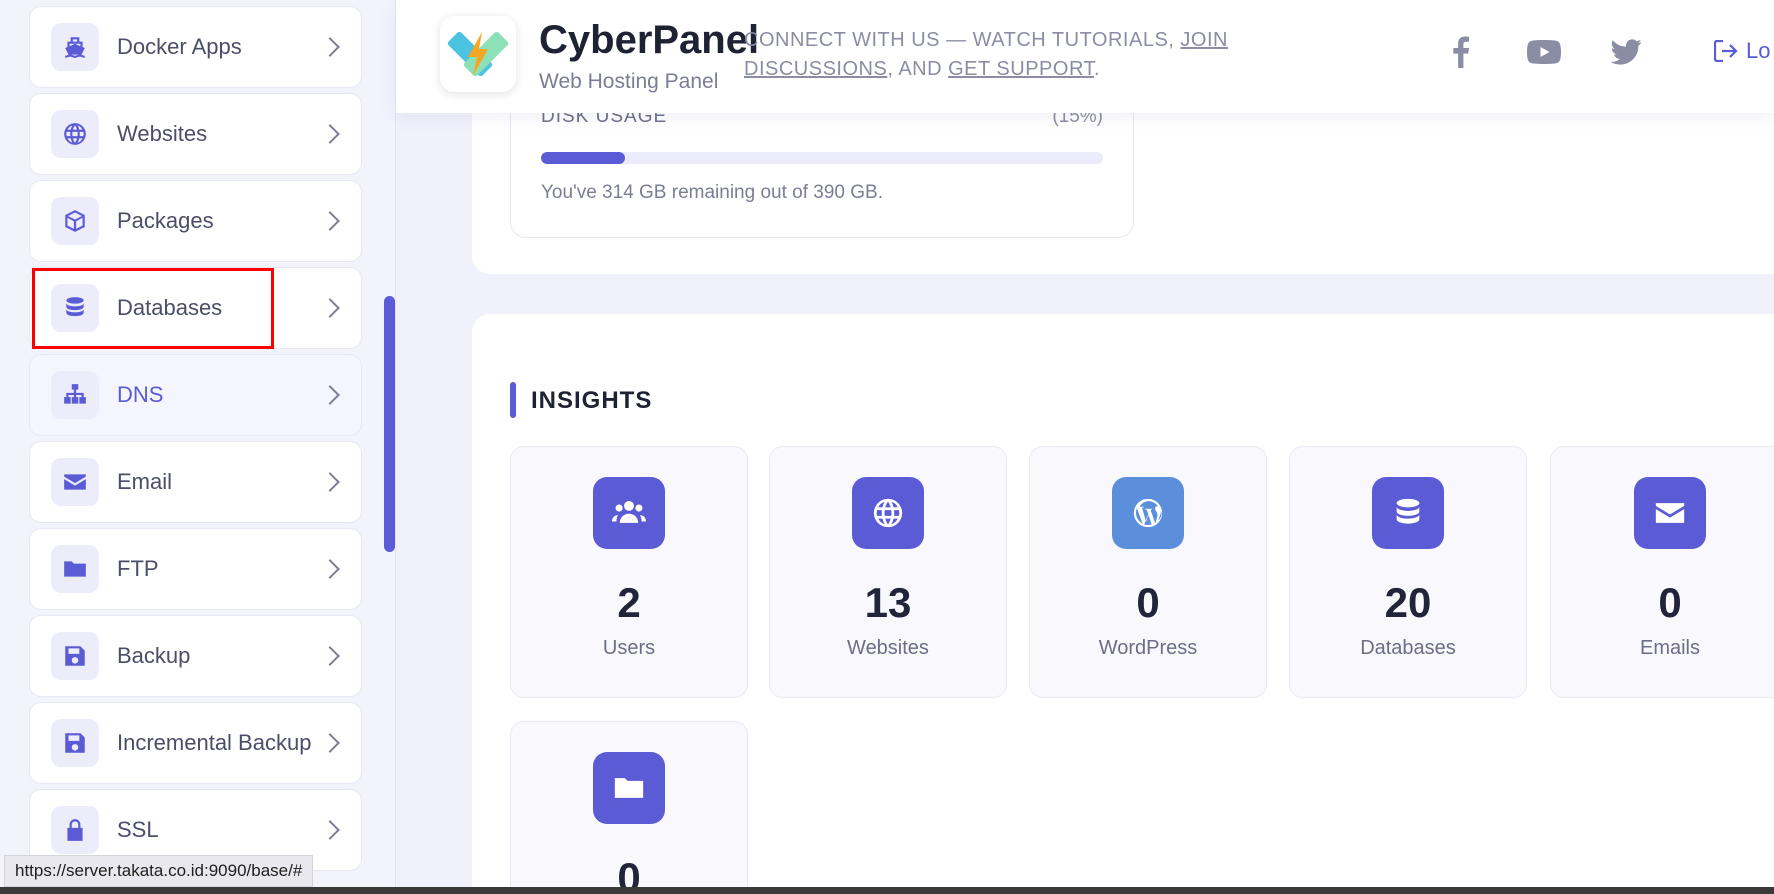 The image size is (1774, 894). Describe the element at coordinates (138, 568) in the screenshot. I see `sidebar-item-label: FTP` at that location.